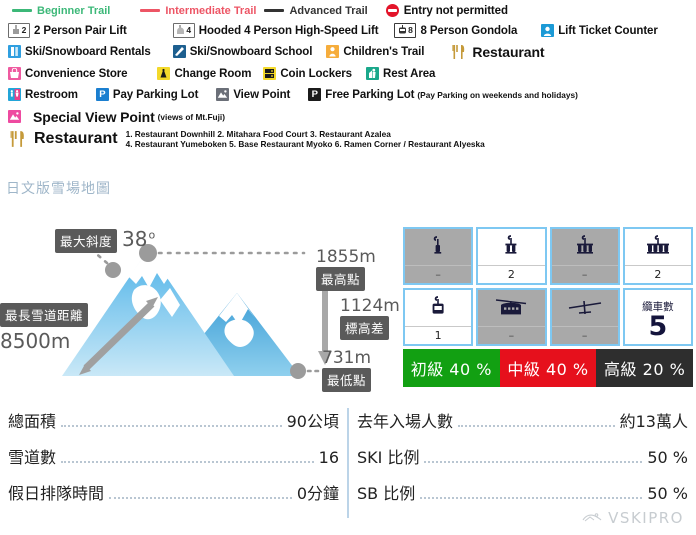  What do you see at coordinates (56, 493) in the screenshot?
I see `stat-key: 假日排隊時間` at bounding box center [56, 493].